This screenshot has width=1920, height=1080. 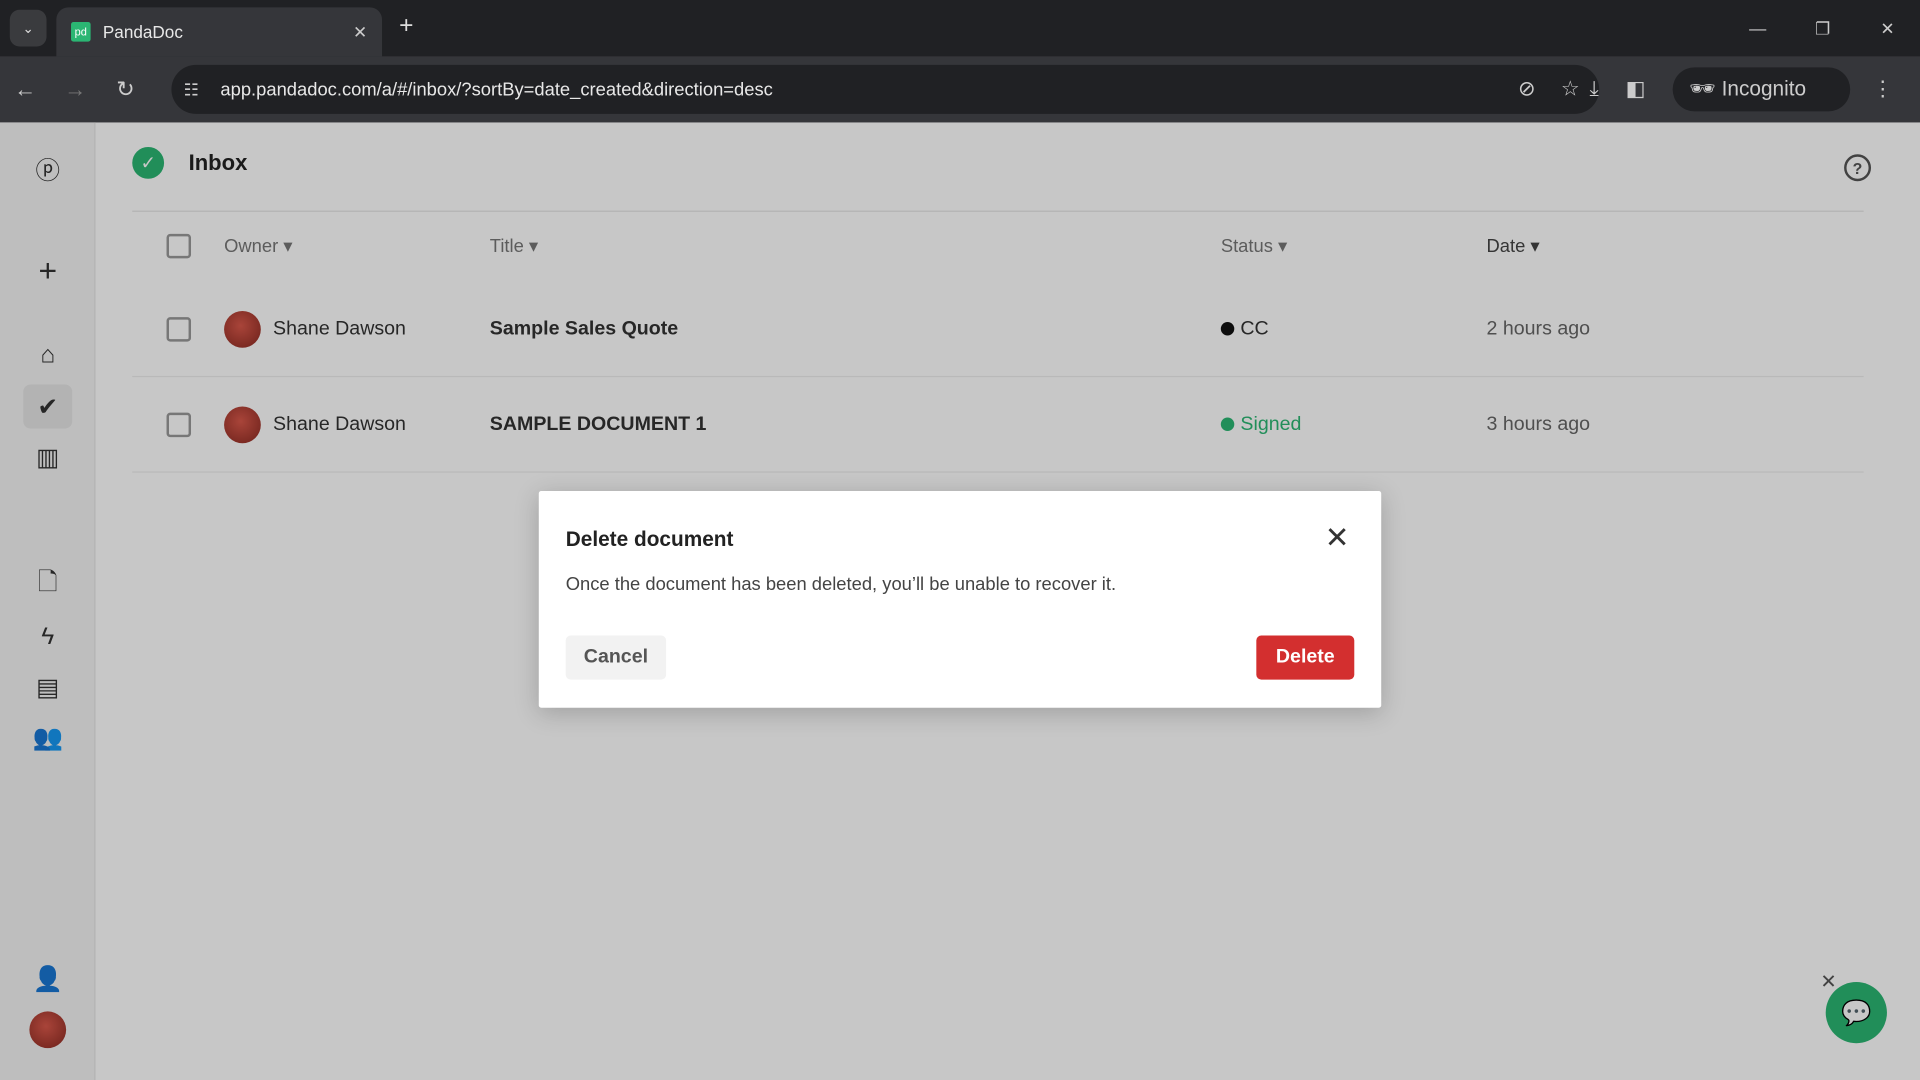 I want to click on cancel-button: Cancel, so click(x=616, y=657).